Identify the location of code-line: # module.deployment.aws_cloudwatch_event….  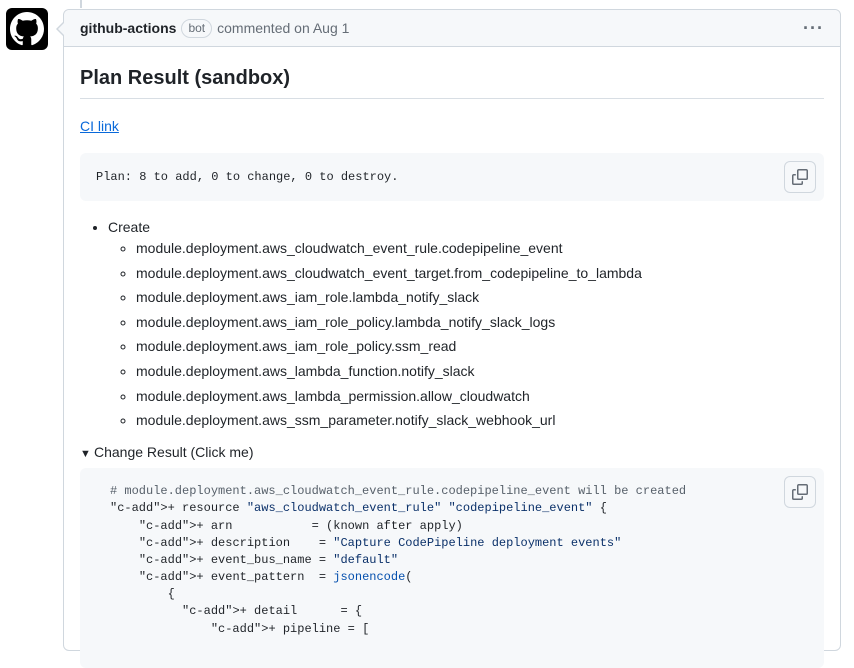
(398, 491).